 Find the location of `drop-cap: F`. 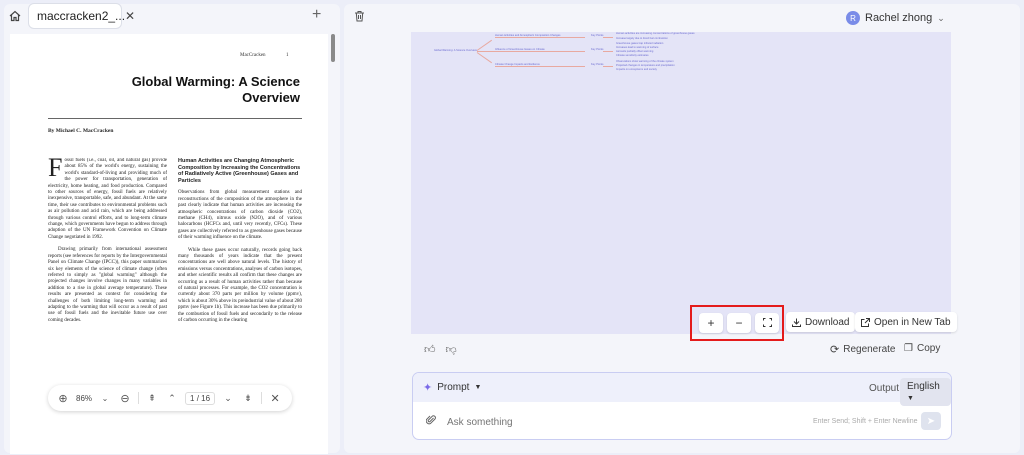

drop-cap: F is located at coordinates (55, 170).